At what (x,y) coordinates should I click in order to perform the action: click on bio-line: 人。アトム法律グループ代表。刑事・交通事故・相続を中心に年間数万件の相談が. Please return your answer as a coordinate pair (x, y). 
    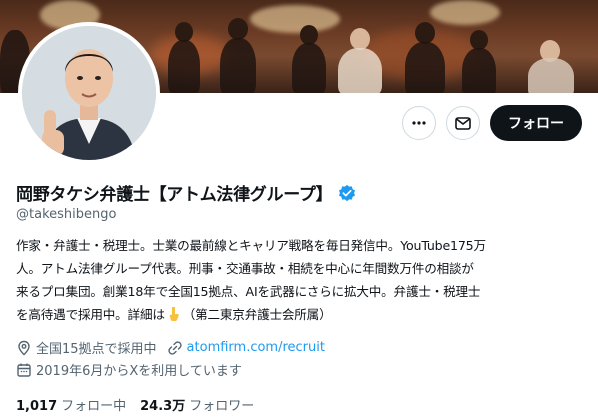
    Looking at the image, I should click on (245, 268).